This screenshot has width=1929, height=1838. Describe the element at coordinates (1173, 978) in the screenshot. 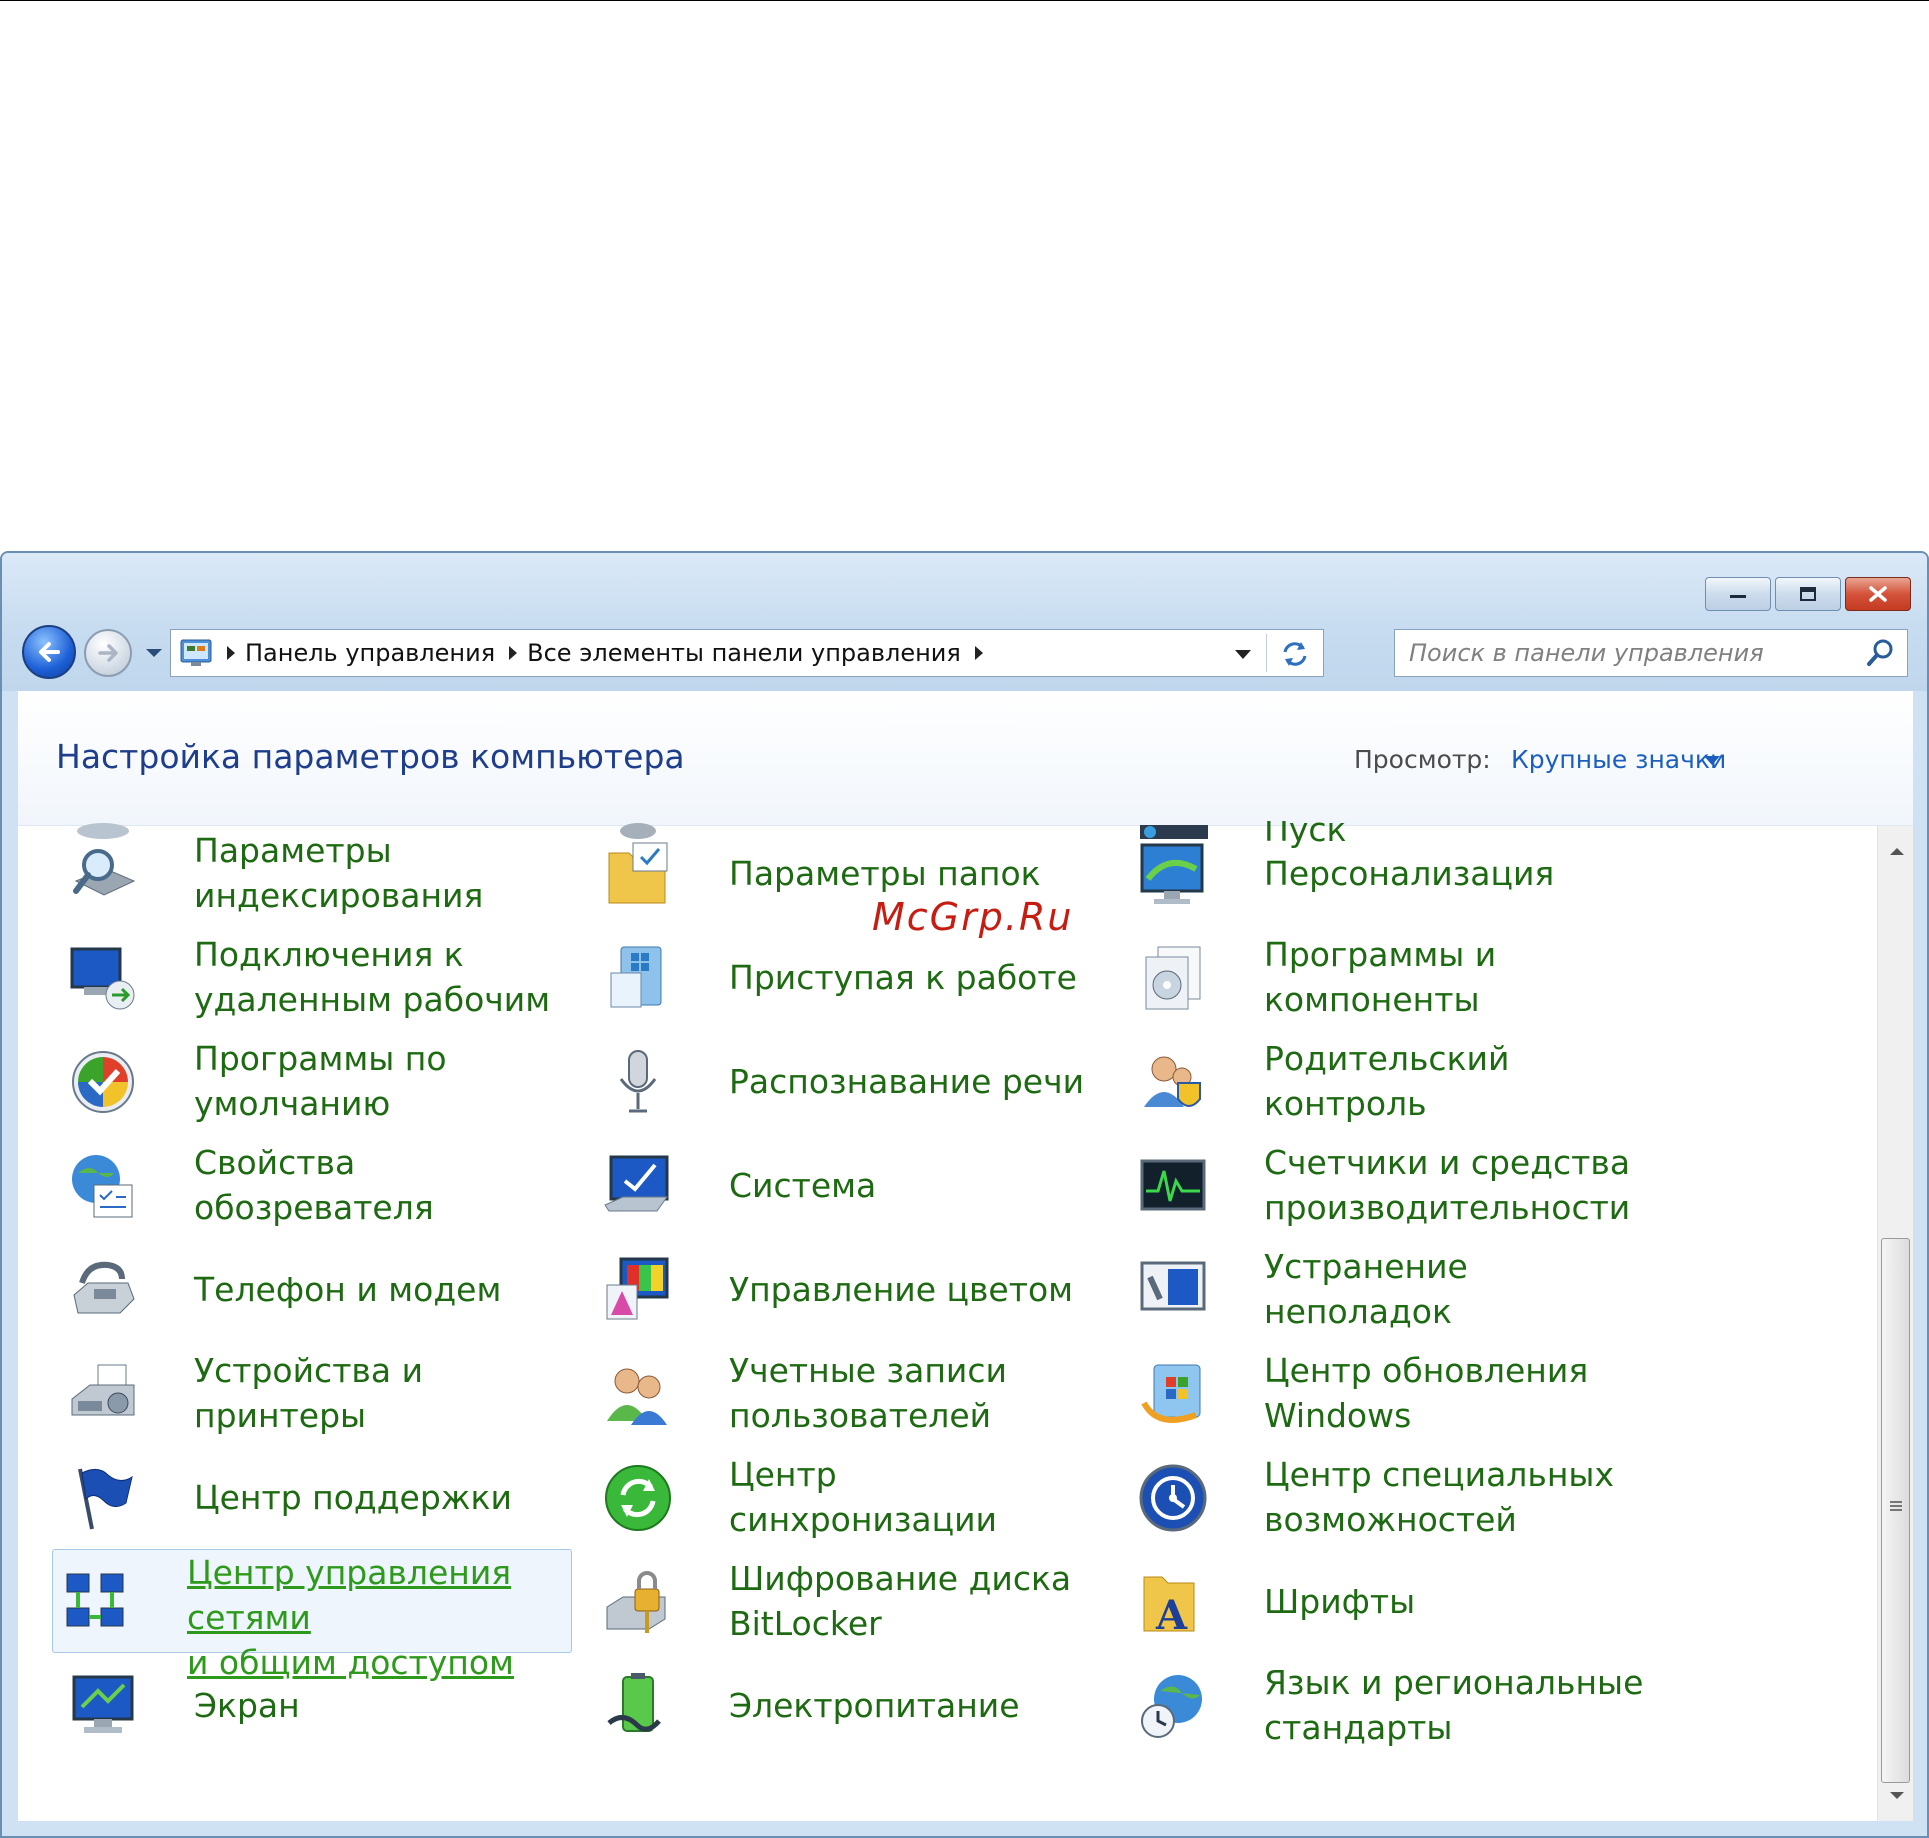

I see `programs-icon` at that location.